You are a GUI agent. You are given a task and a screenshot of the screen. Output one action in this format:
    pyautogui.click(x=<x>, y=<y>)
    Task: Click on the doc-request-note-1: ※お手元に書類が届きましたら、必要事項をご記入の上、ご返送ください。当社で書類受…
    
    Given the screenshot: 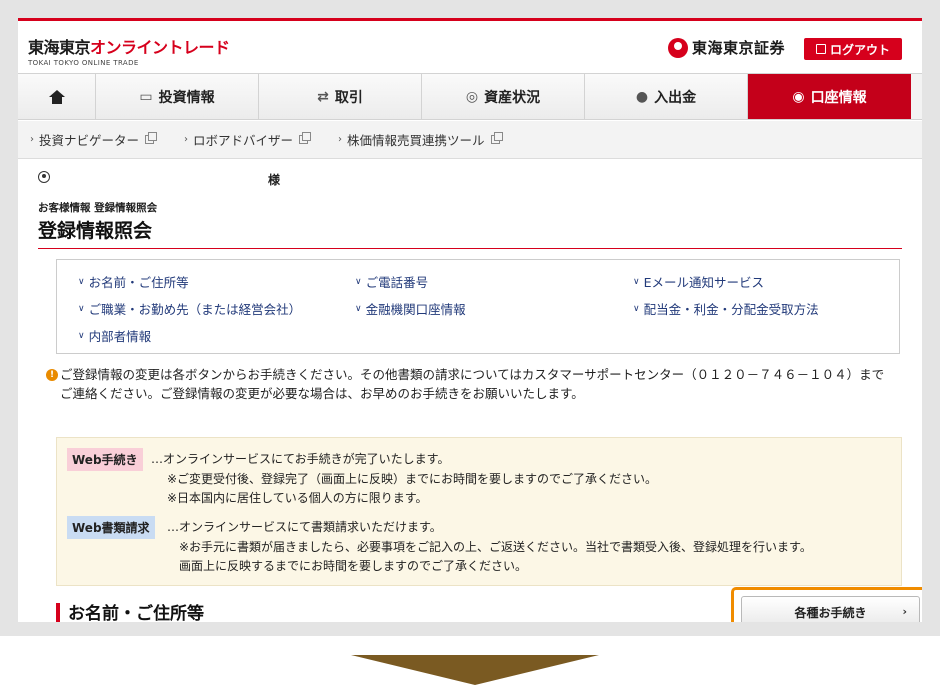 What is the action you would take?
    pyautogui.click(x=495, y=547)
    